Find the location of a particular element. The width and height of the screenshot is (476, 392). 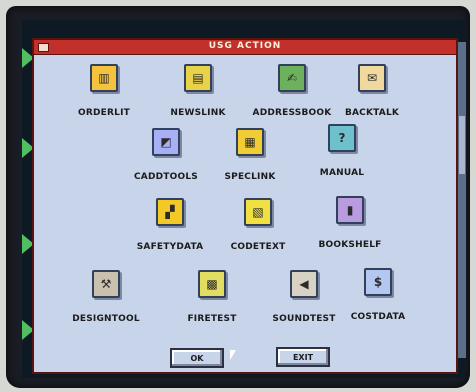

costdata-item: $ COSTDATA is located at coordinates (378, 296).